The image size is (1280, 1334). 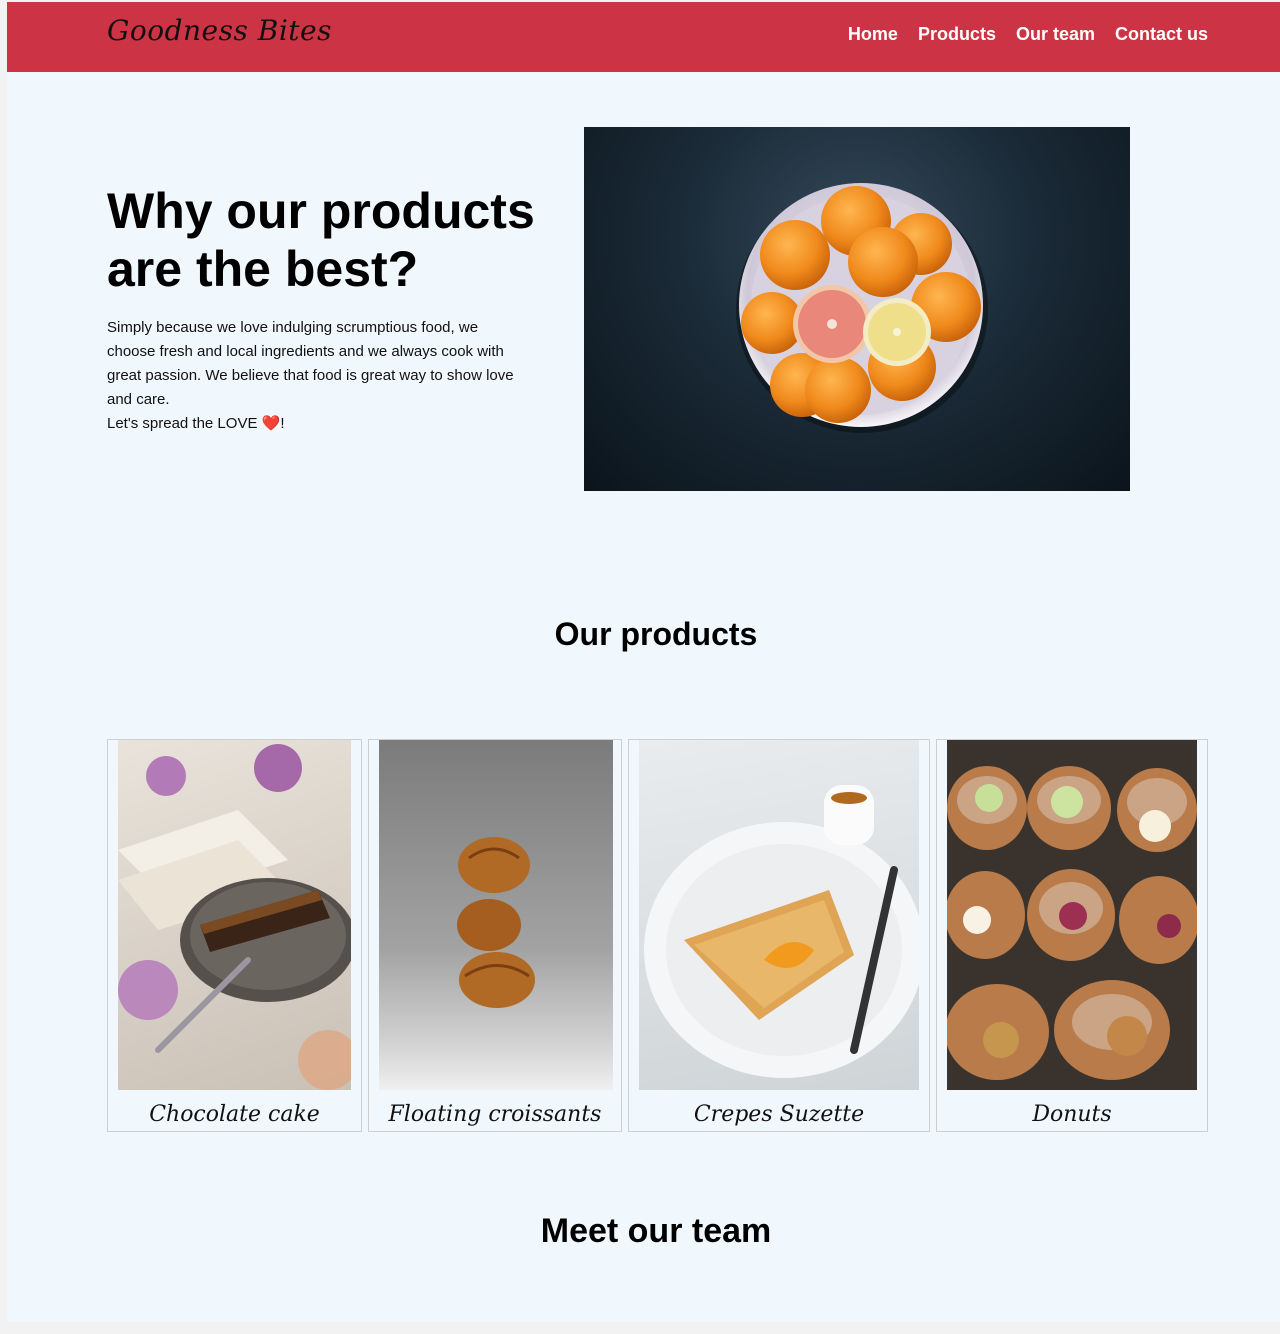 What do you see at coordinates (282, 423) in the screenshot?
I see `love-suffix: !` at bounding box center [282, 423].